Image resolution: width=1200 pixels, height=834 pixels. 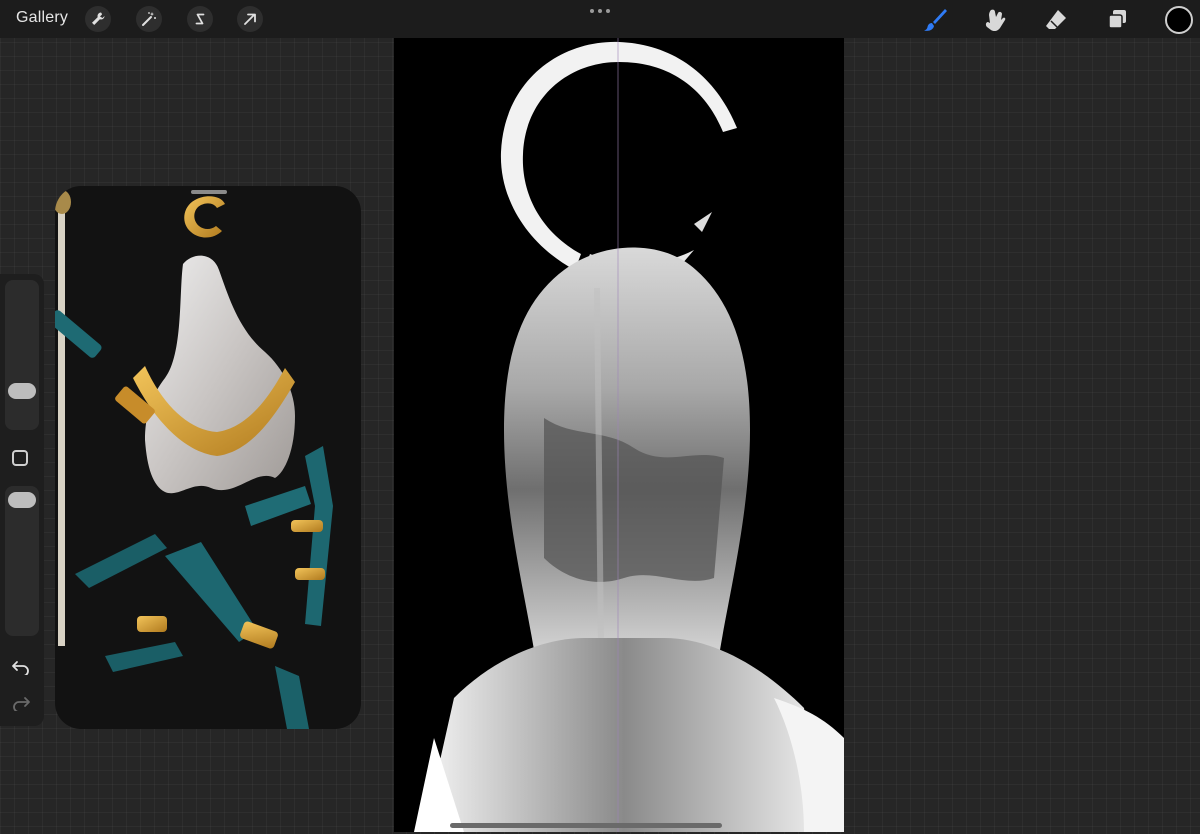 I want to click on smudge-icon, so click(x=995, y=20).